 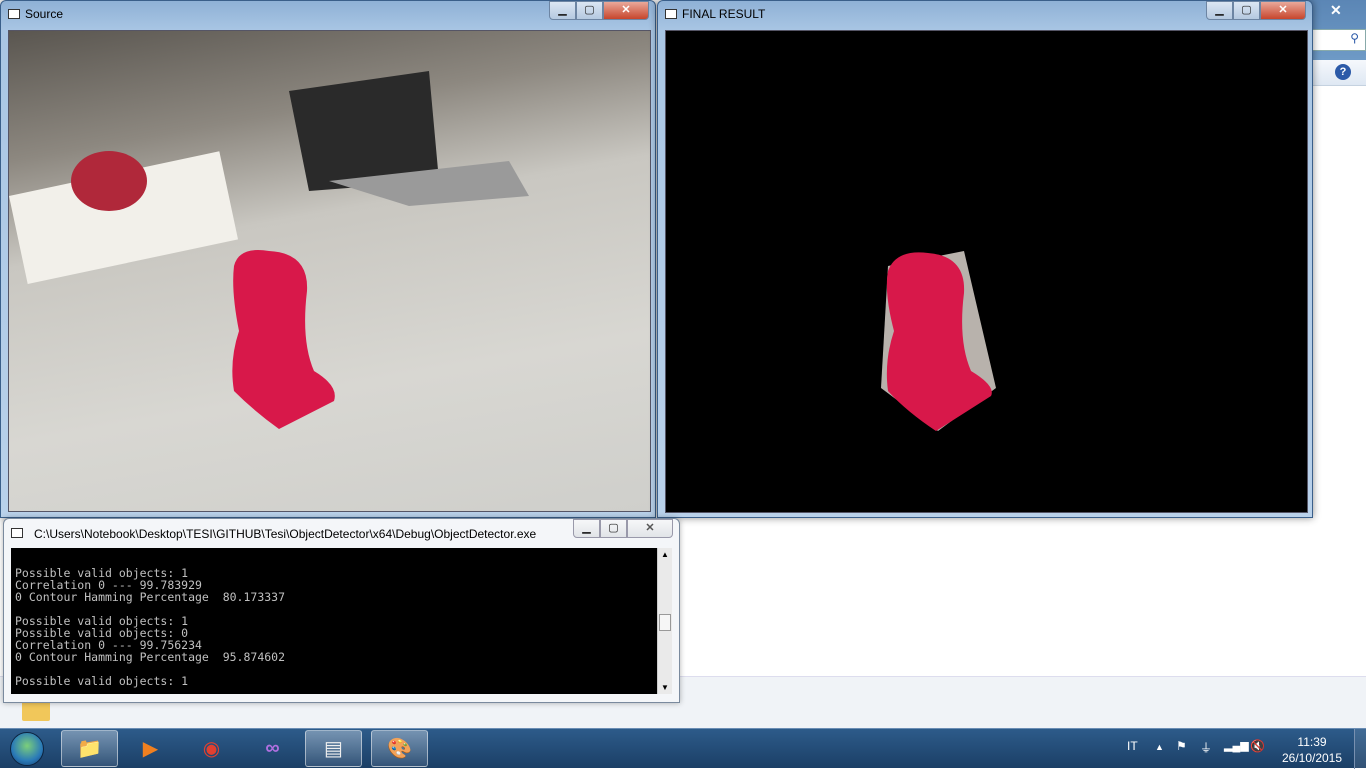 I want to click on folder-icon: 📁, so click(x=89, y=749).